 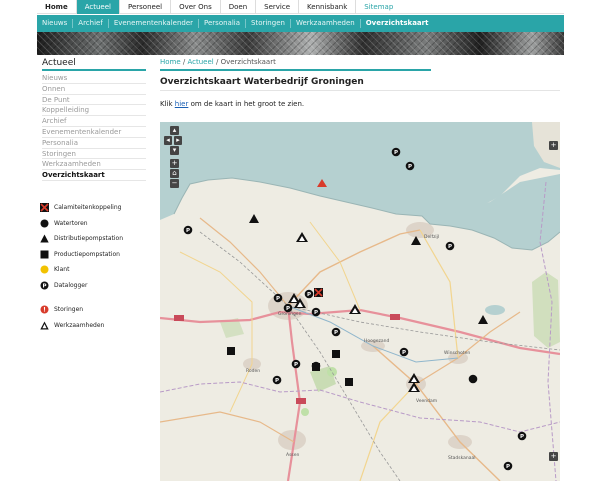 What do you see at coordinates (94, 132) in the screenshot?
I see `sidebar-item-evenementenkalender: Evenementenkalender` at bounding box center [94, 132].